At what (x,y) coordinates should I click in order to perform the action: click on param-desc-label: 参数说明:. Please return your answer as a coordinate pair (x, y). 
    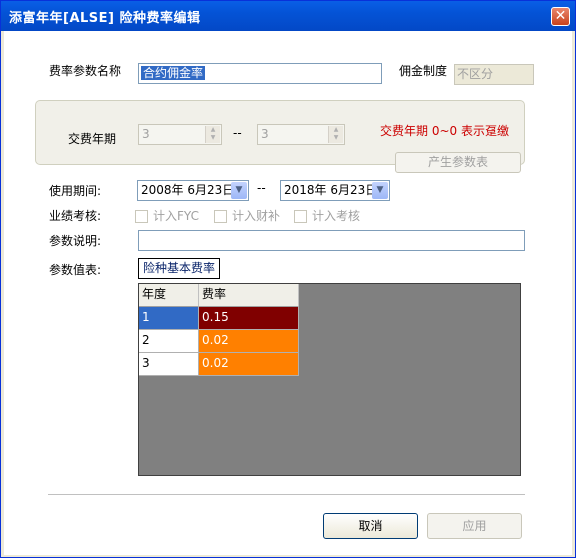
    Looking at the image, I should click on (75, 241).